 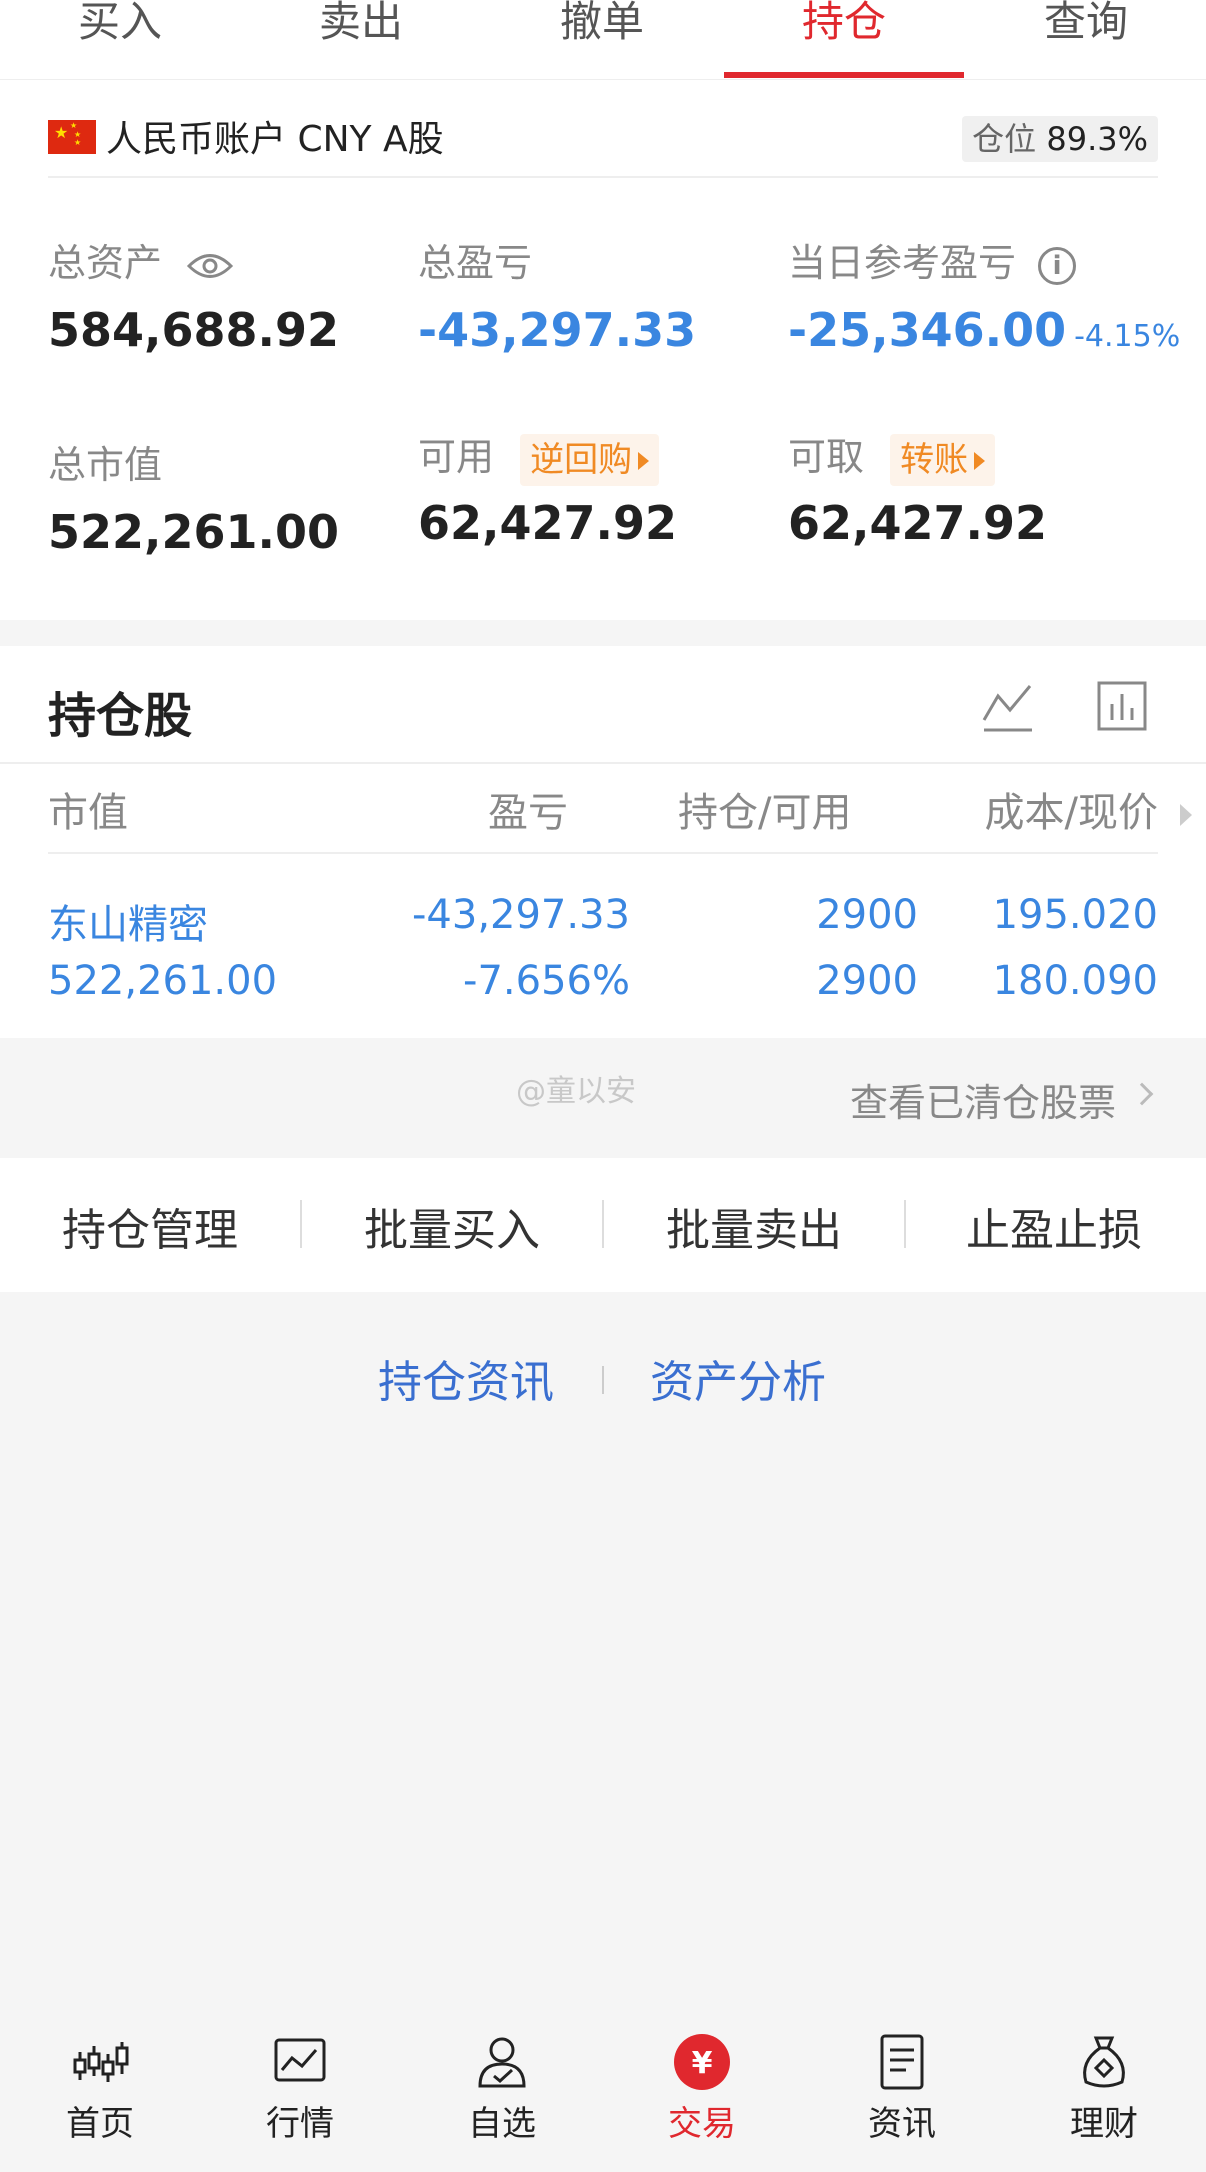 I want to click on batch-sell-button: 批量卖出, so click(x=754, y=1226).